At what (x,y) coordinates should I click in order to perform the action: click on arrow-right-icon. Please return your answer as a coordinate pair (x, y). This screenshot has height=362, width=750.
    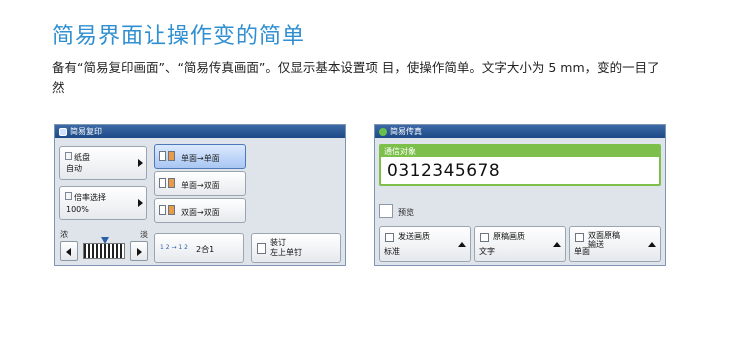
    Looking at the image, I should click on (139, 252).